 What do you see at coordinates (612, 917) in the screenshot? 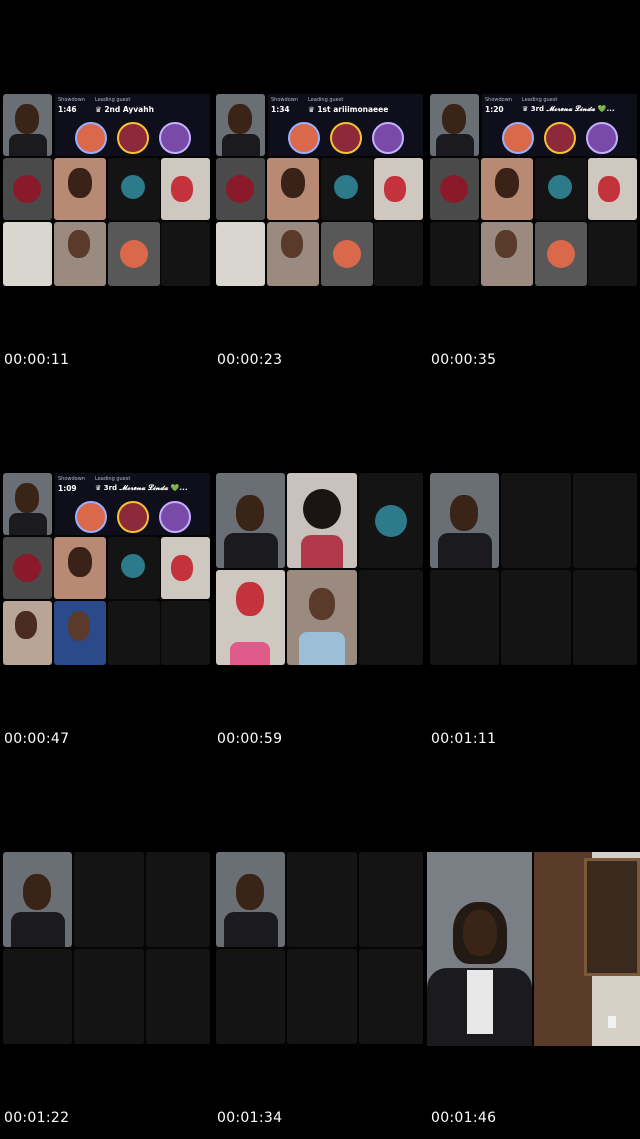
I see `window-frame` at bounding box center [612, 917].